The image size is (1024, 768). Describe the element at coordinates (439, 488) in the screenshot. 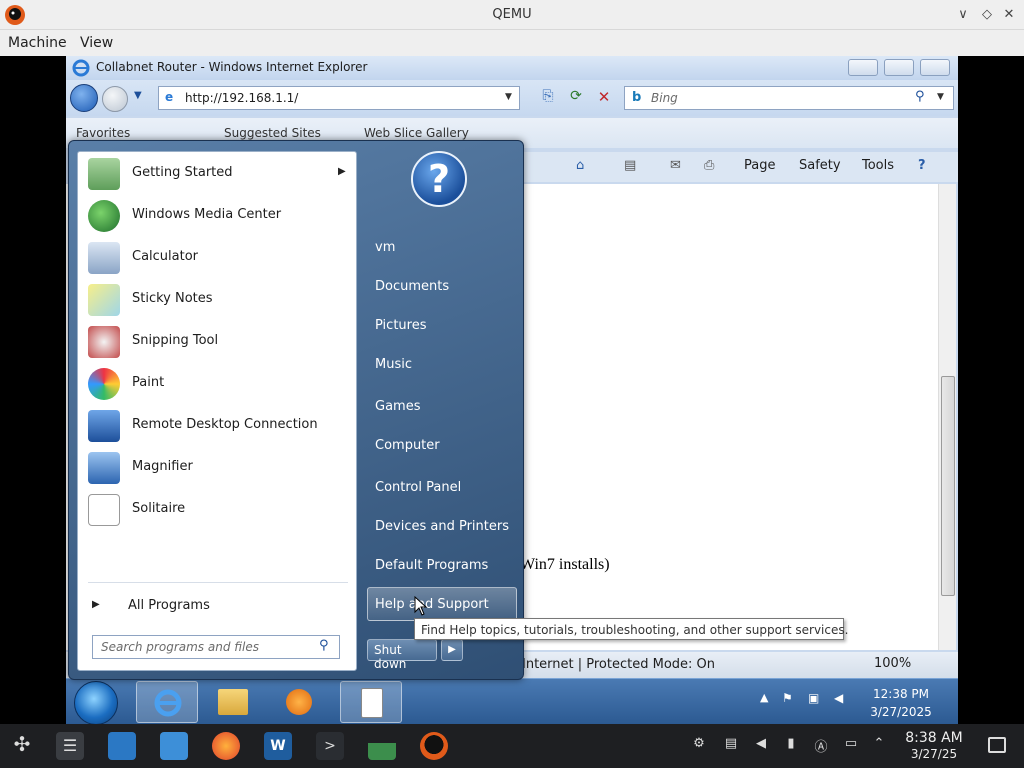

I see `place-control-panel: Control Panel` at that location.